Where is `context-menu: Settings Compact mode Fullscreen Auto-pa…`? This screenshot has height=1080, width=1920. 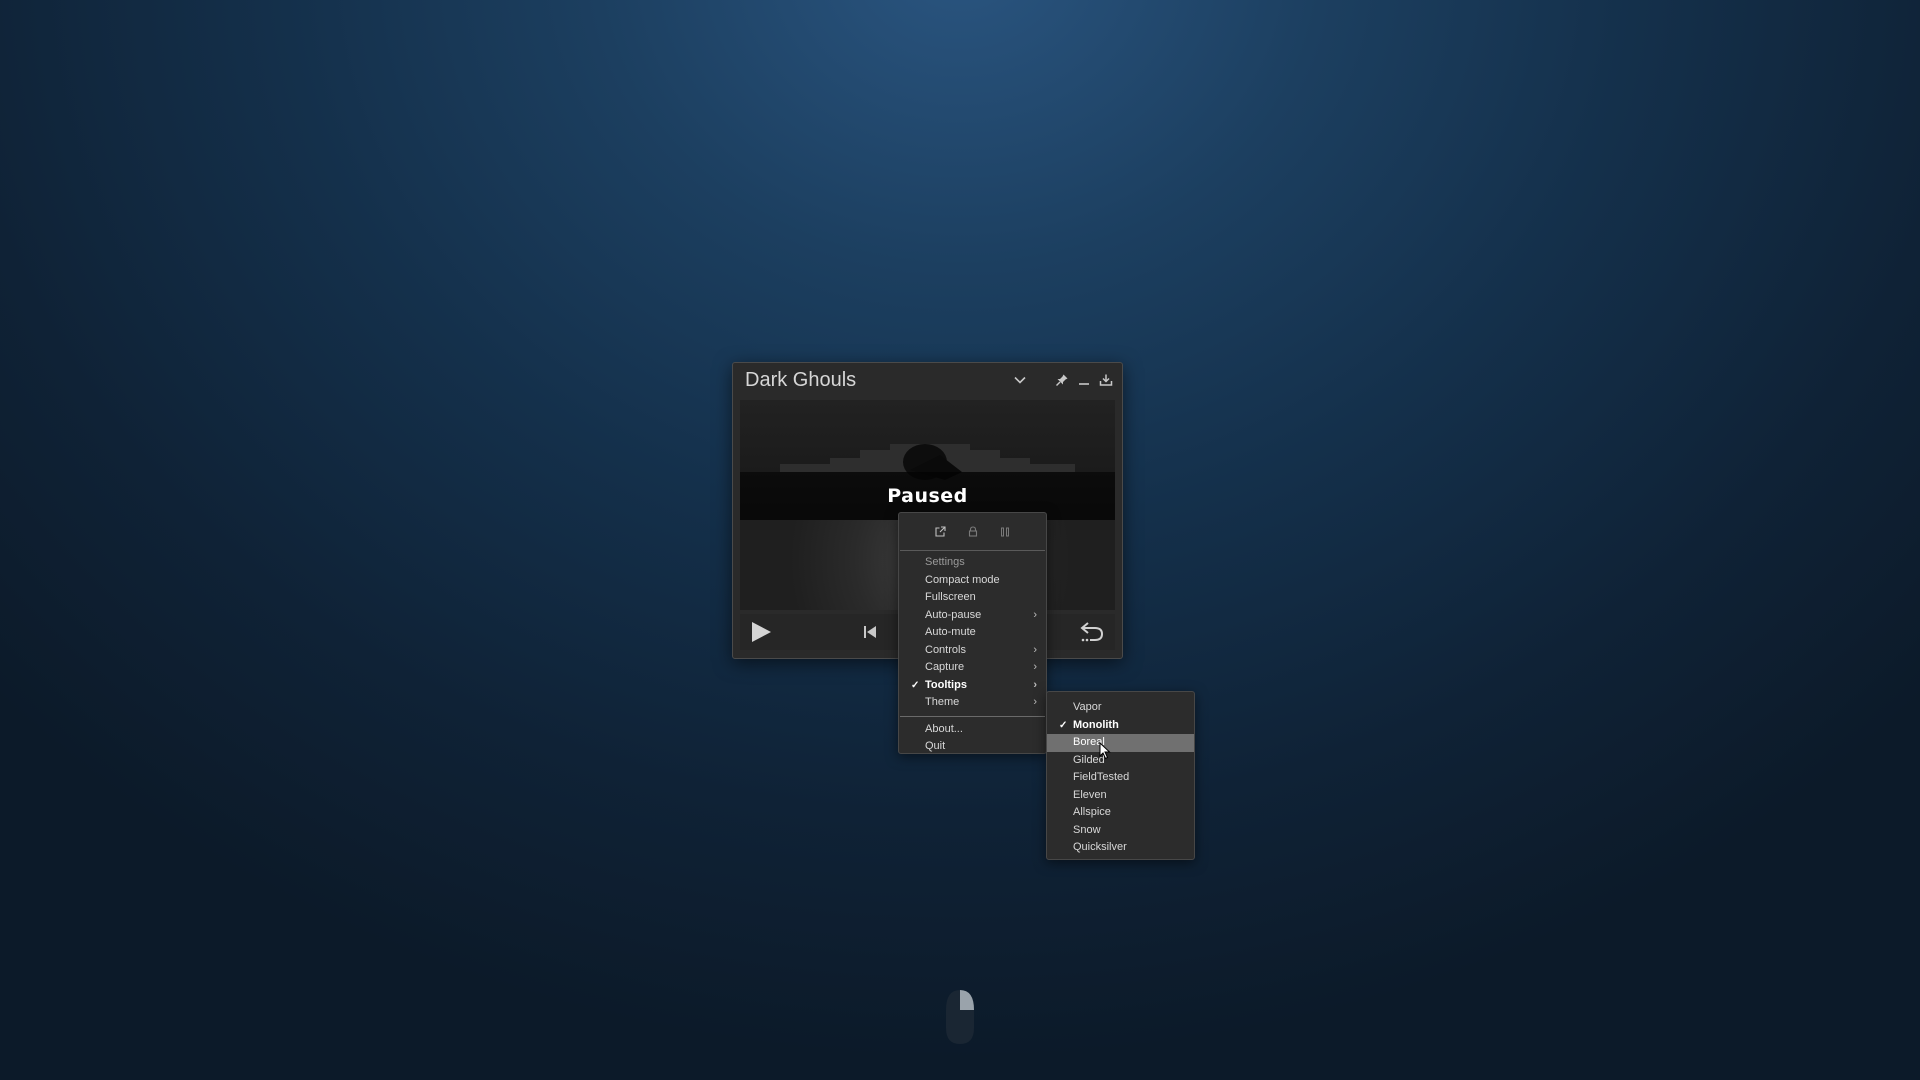
context-menu: Settings Compact mode Fullscreen Auto-pa… is located at coordinates (972, 633).